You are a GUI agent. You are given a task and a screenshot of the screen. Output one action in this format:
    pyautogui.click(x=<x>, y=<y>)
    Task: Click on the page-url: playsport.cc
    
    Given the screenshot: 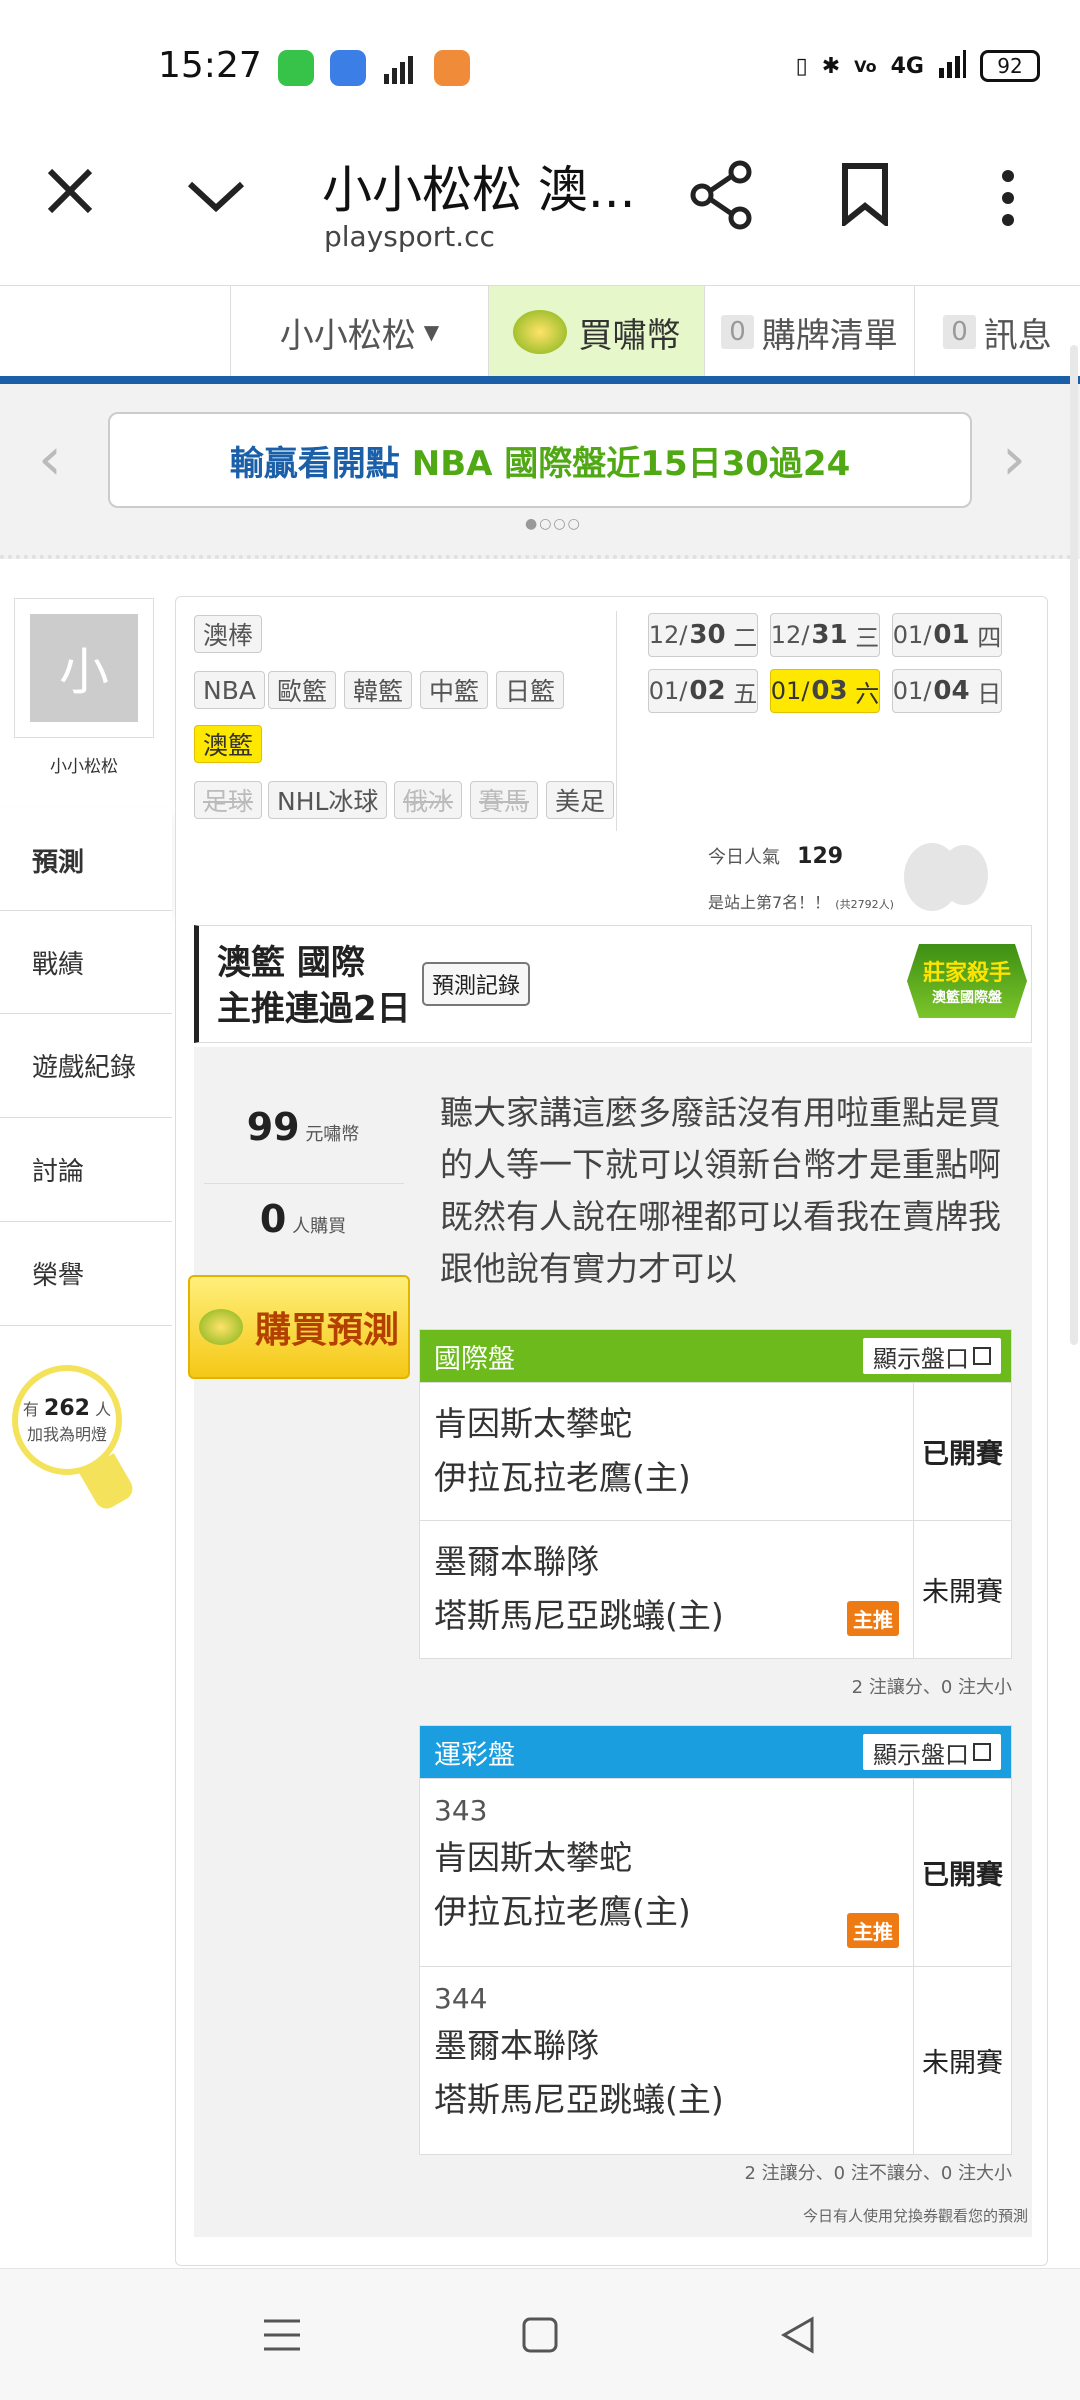 What is the action you would take?
    pyautogui.click(x=409, y=236)
    